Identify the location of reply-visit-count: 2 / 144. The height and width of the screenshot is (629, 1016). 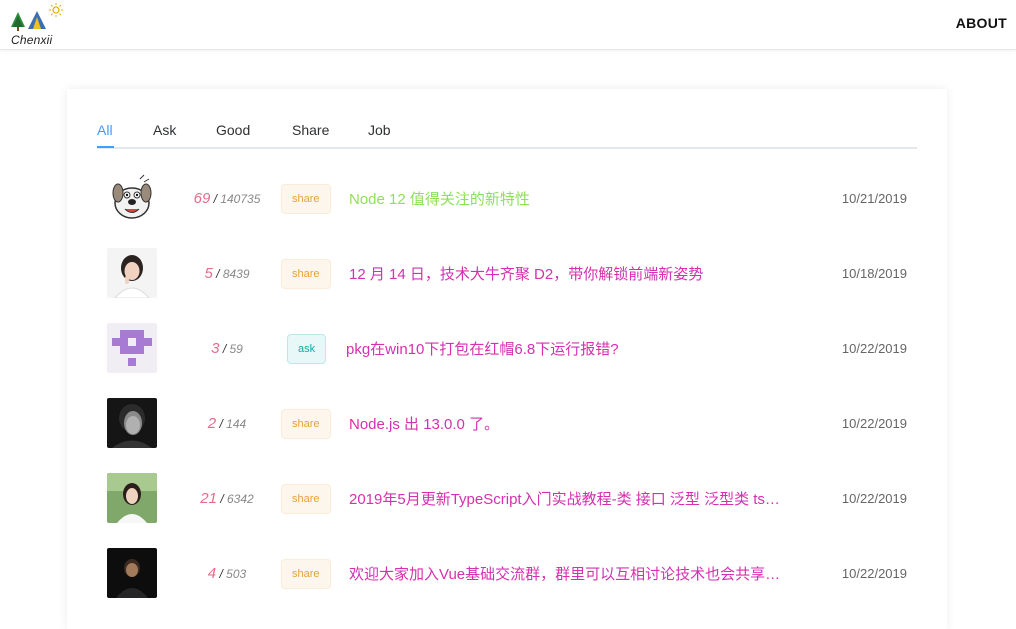
(227, 423).